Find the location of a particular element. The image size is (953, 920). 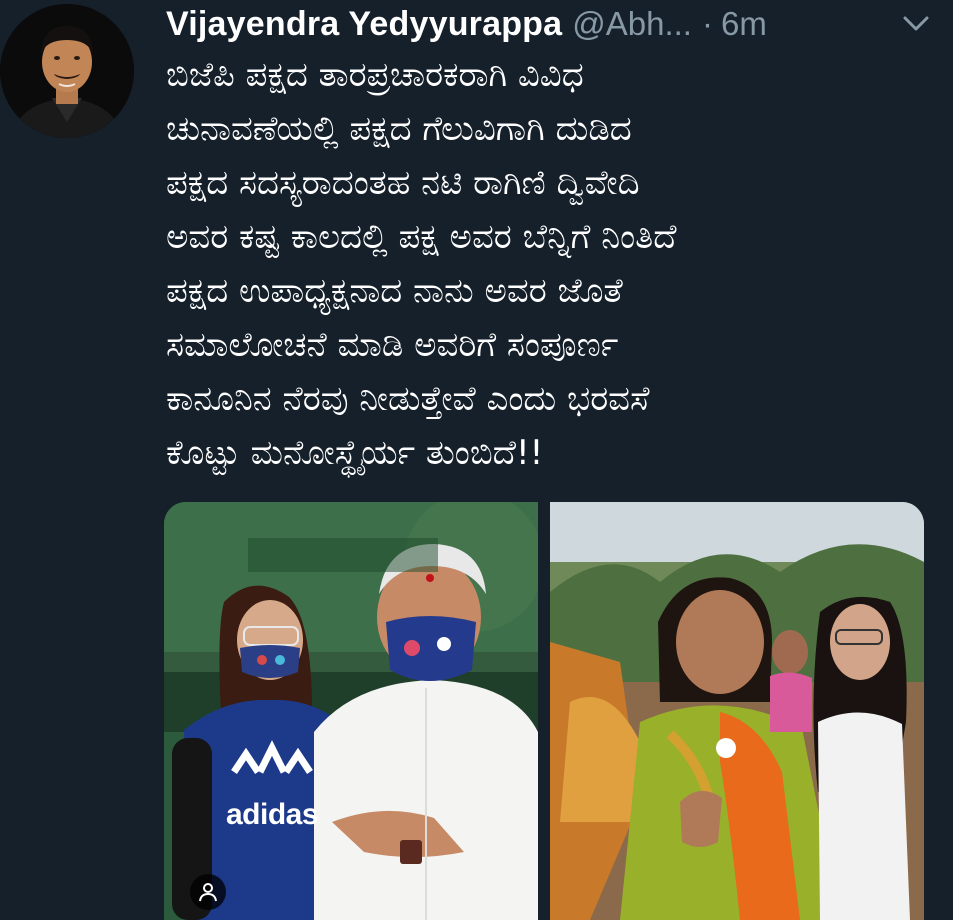

person-icon is located at coordinates (208, 892).